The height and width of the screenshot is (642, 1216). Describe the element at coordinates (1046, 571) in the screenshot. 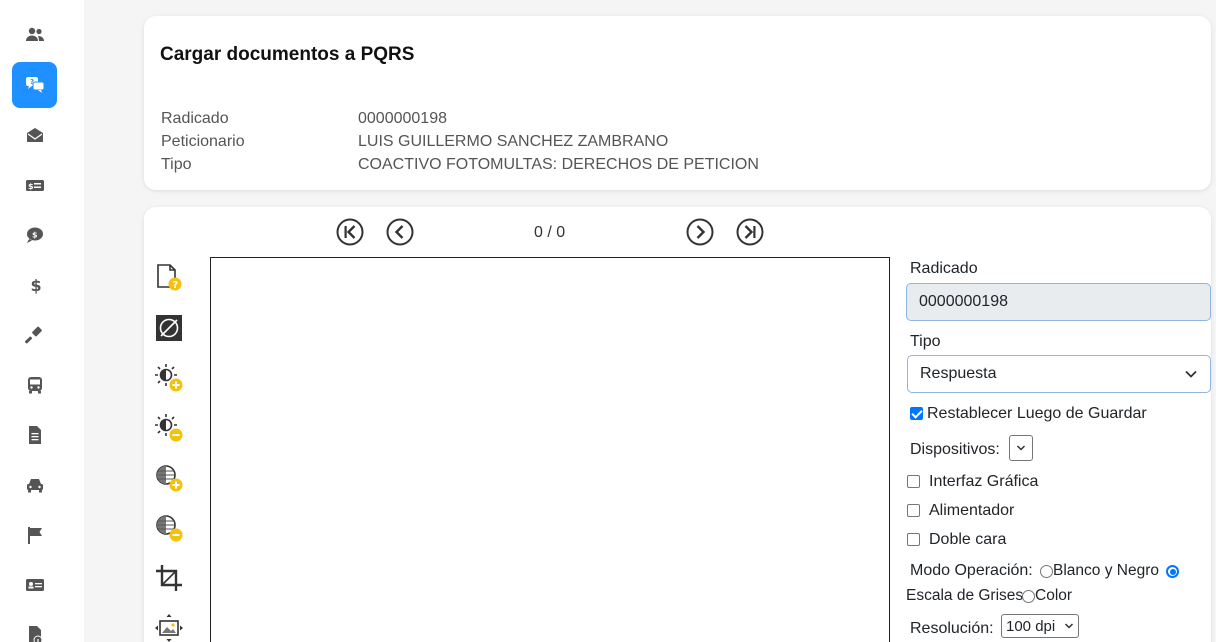

I see `modo-bn-radio` at that location.